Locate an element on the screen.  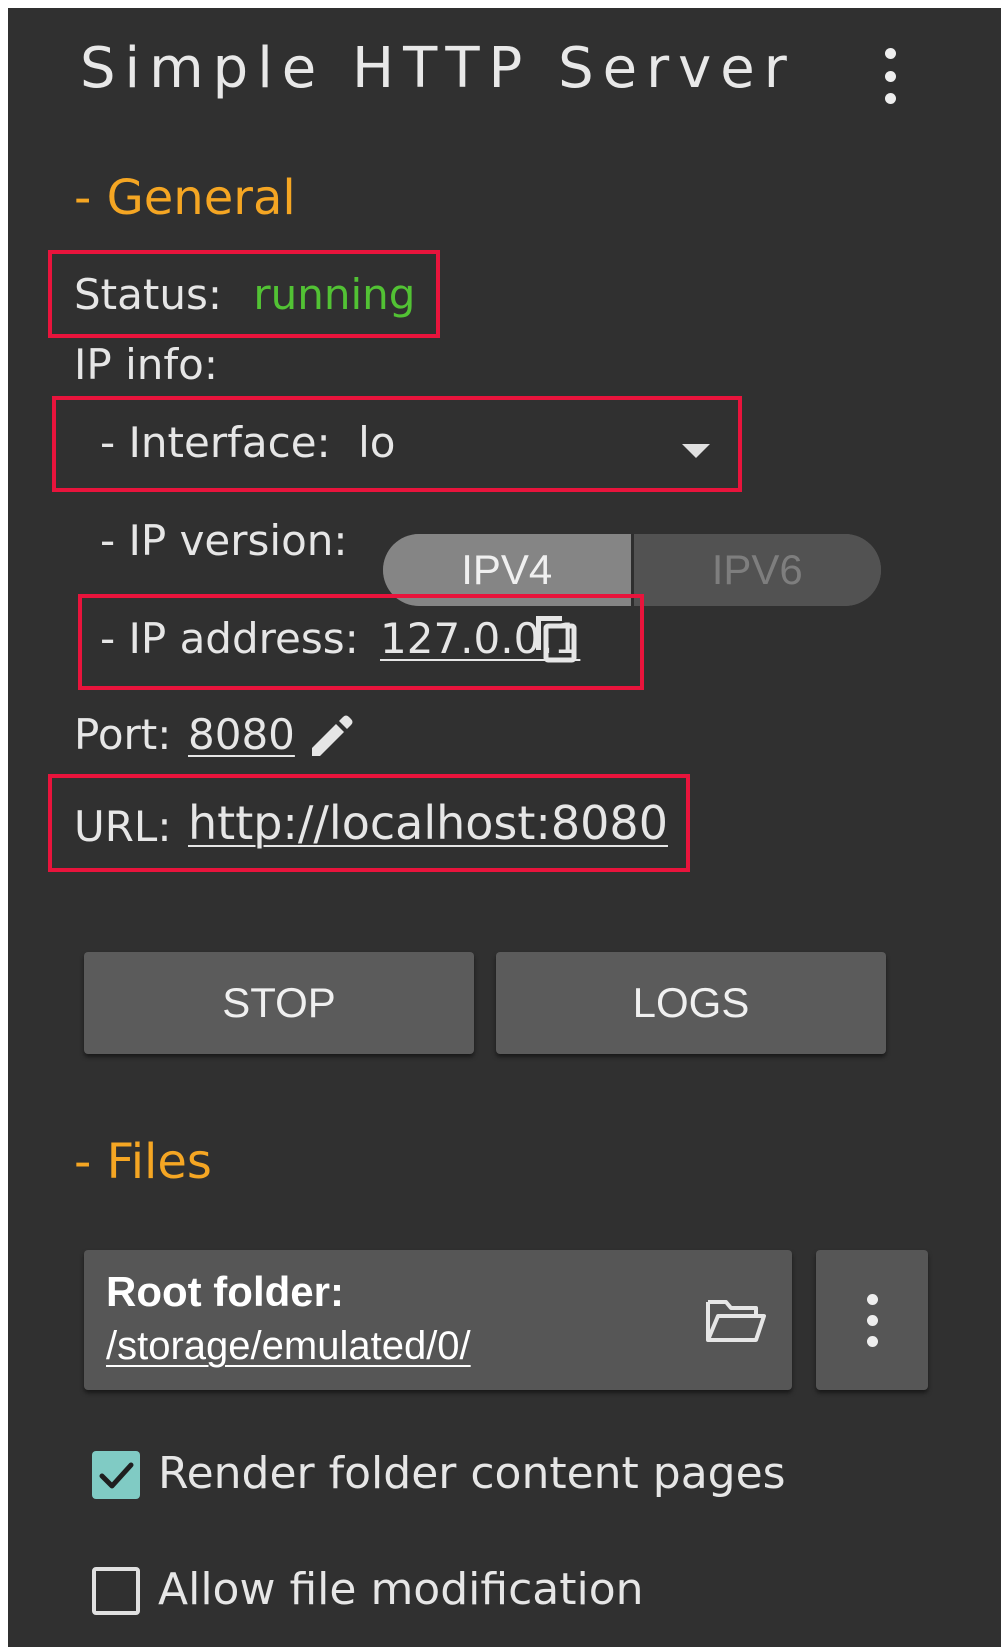
app-title: Simple HTTP Server is located at coordinates (438, 68).